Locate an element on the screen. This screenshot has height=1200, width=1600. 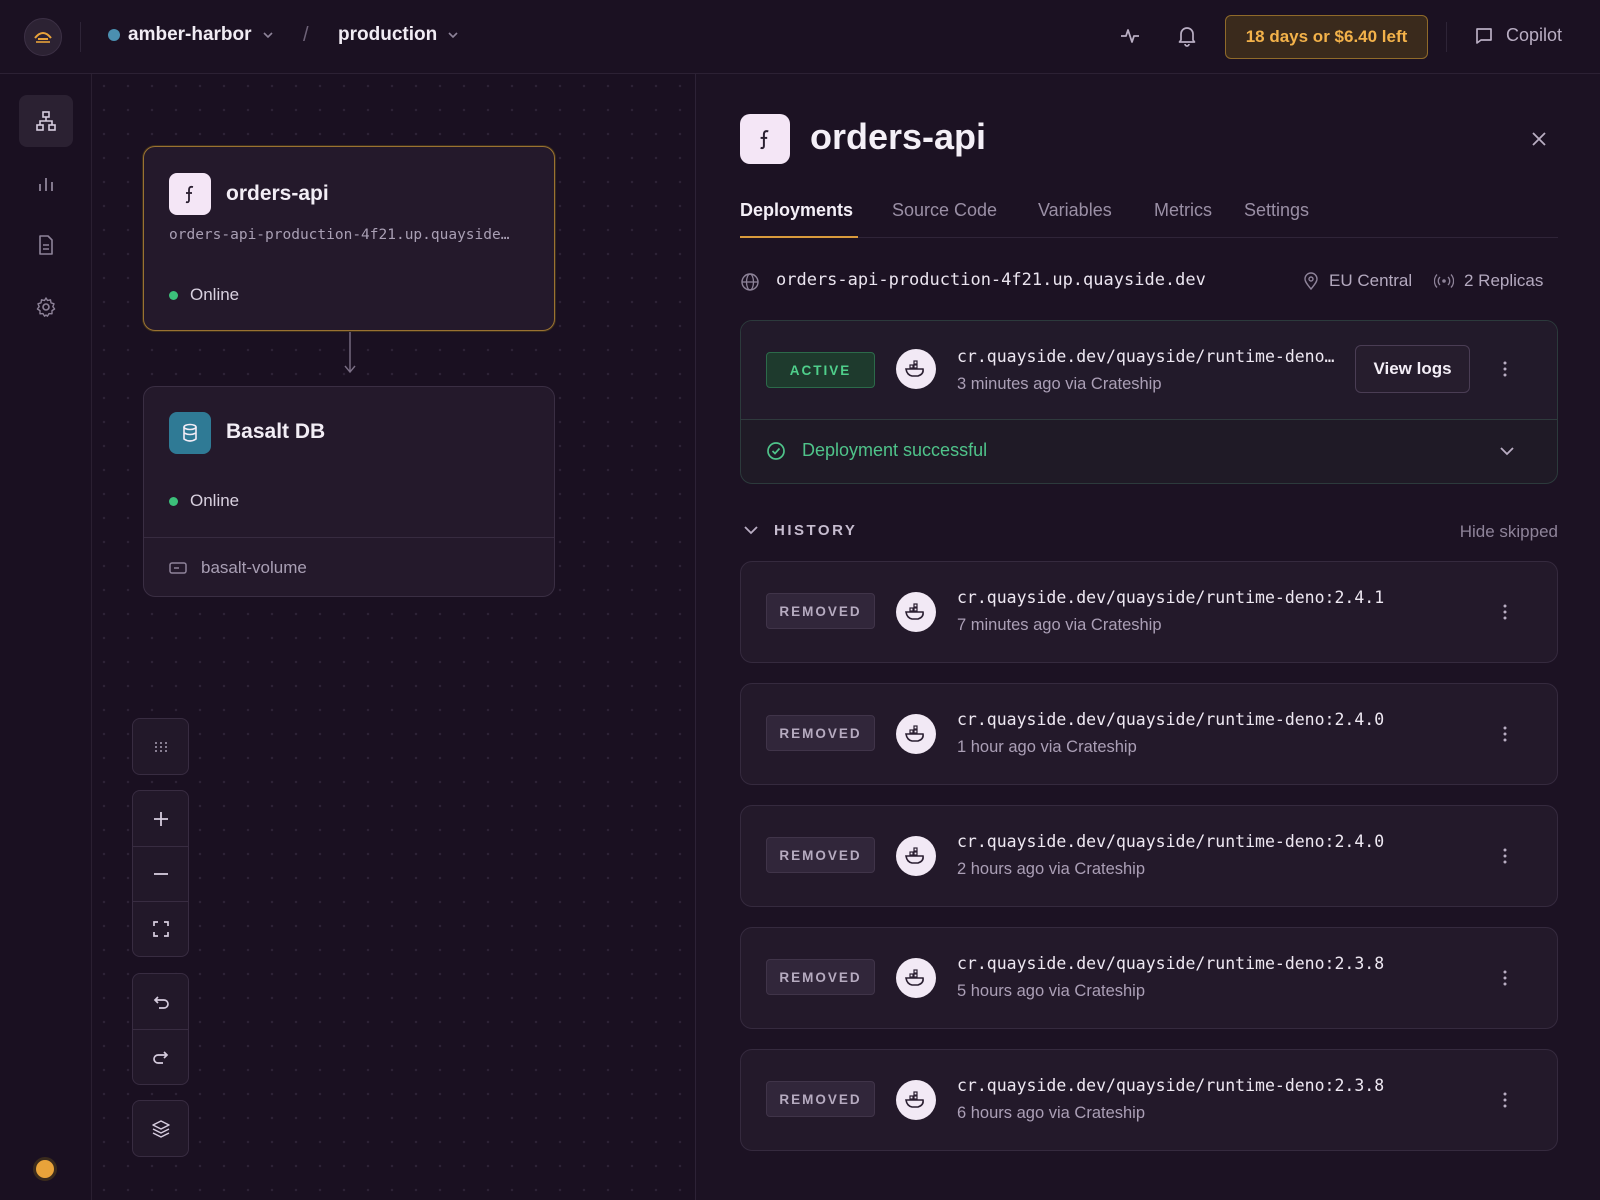
region-label: EU Central is located at coordinates (1371, 280).